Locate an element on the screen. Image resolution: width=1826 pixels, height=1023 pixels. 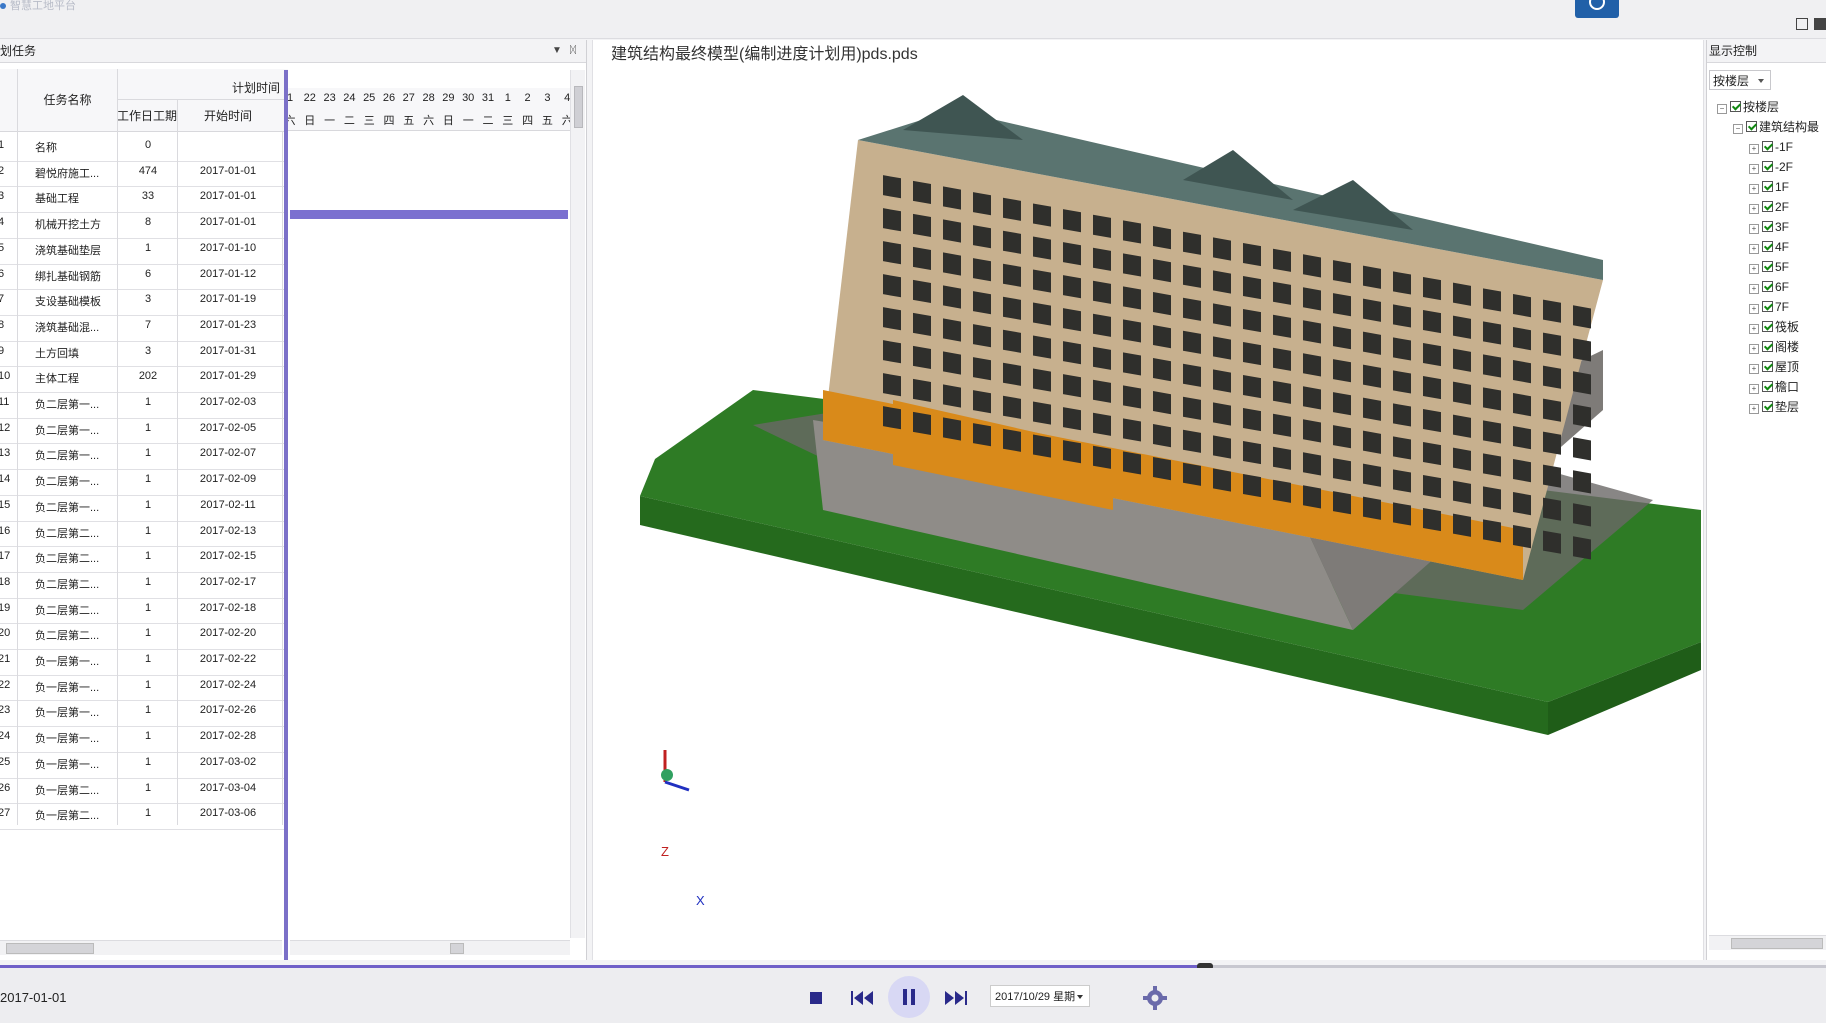
tree-item: − 按楼层 is located at coordinates (1748, 107).